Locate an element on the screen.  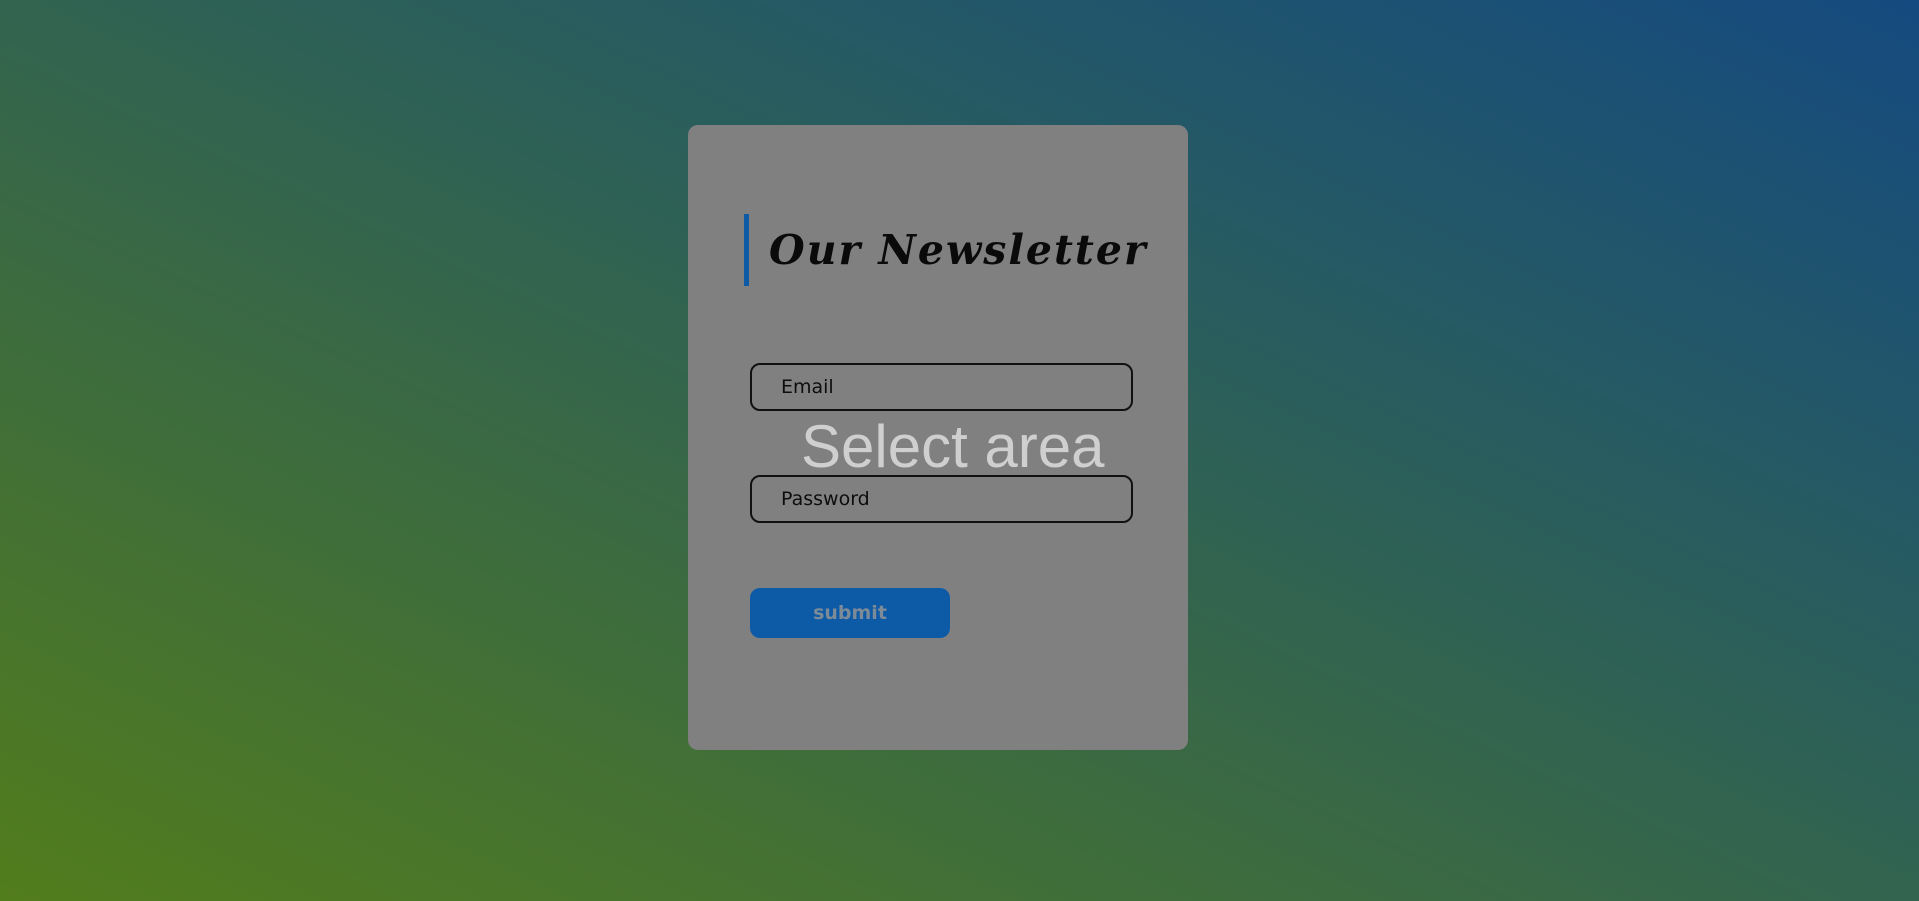
select-area-overlay-label: Select area is located at coordinates (953, 446).